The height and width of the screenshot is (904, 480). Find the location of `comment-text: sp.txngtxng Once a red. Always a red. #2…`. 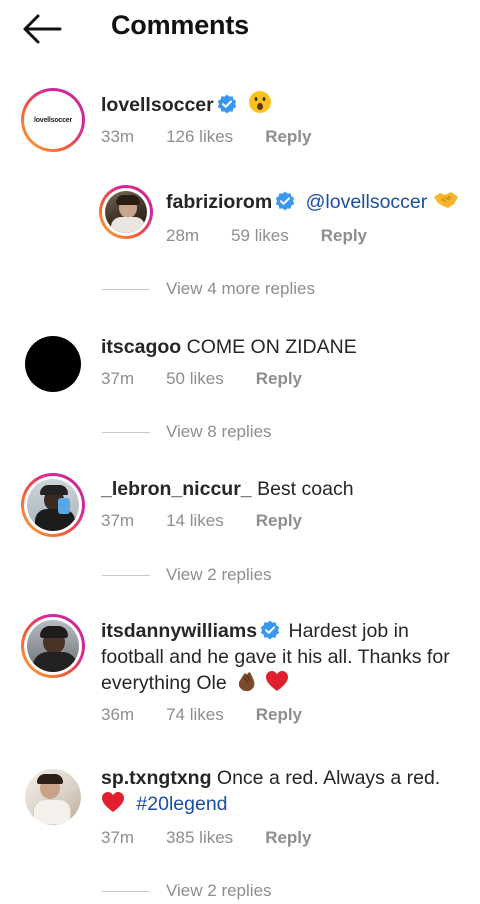

comment-text: sp.txngtxng Once a red. Always a red. #2… is located at coordinates (286, 791).